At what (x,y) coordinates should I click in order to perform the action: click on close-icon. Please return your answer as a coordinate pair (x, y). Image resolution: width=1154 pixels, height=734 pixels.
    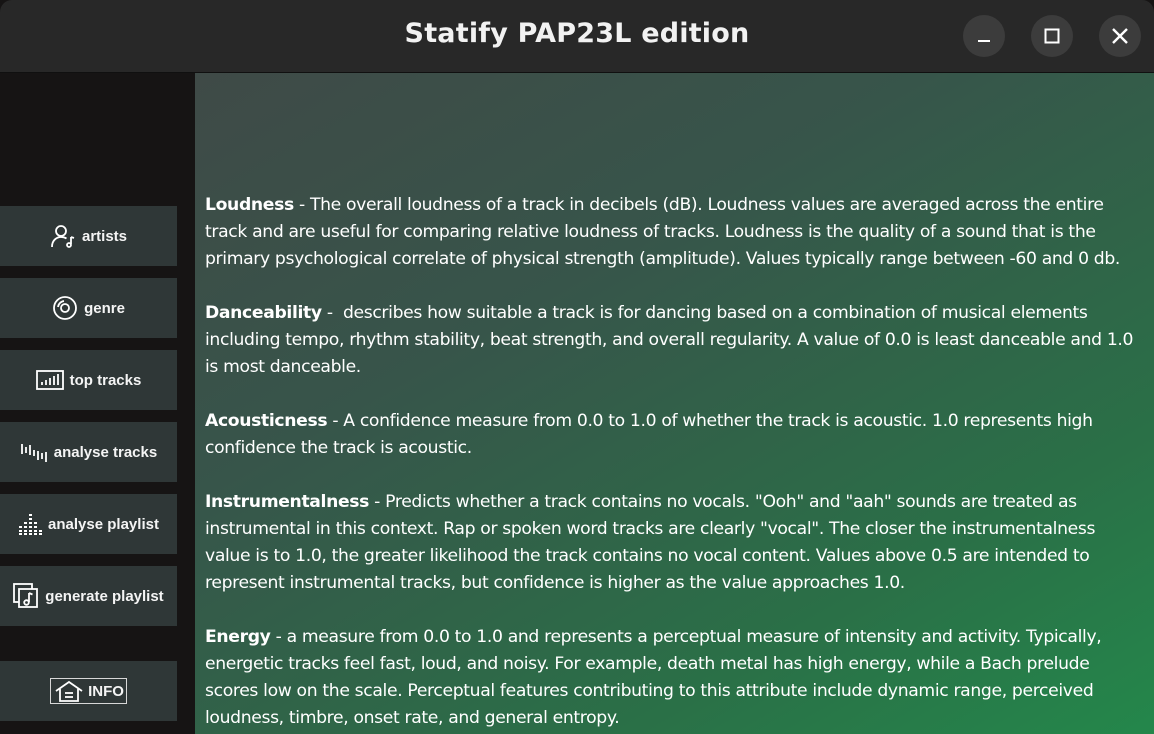
    Looking at the image, I should click on (1120, 36).